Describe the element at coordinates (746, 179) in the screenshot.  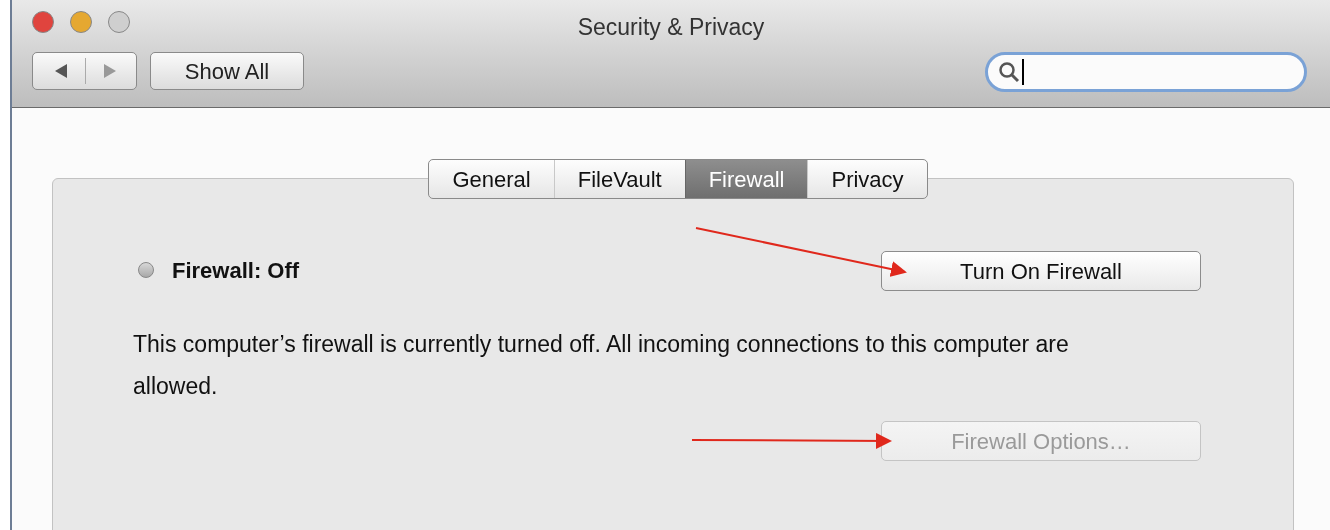
I see `tab: Firewall` at that location.